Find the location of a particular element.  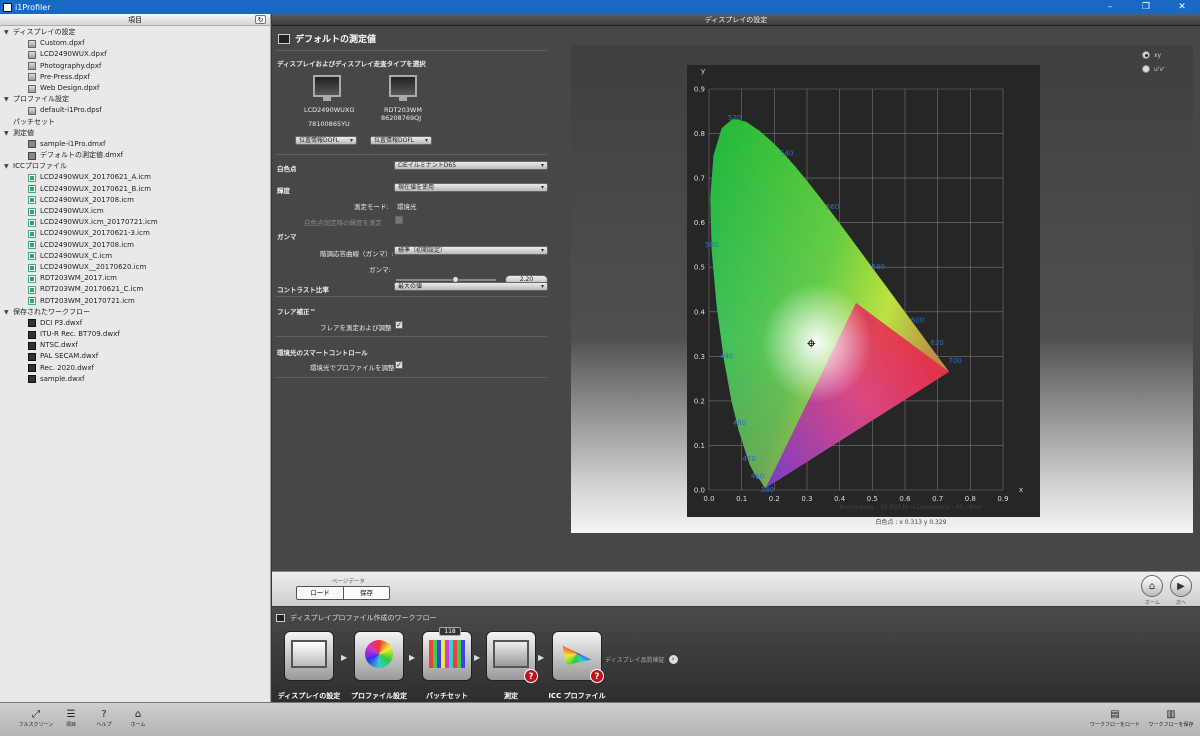

tree-folder: ▼ ディスプレイの設定 is located at coordinates (135, 32).